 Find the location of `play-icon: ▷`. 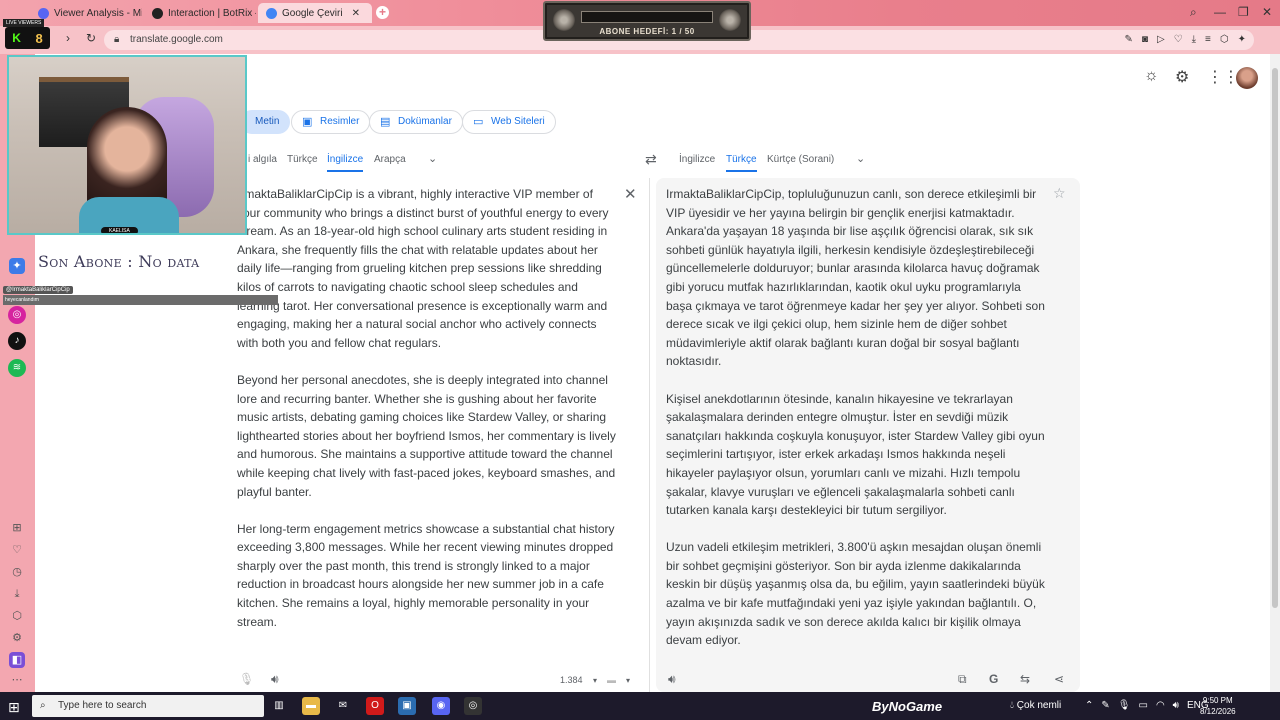

play-icon: ▷ is located at coordinates (1161, 39).